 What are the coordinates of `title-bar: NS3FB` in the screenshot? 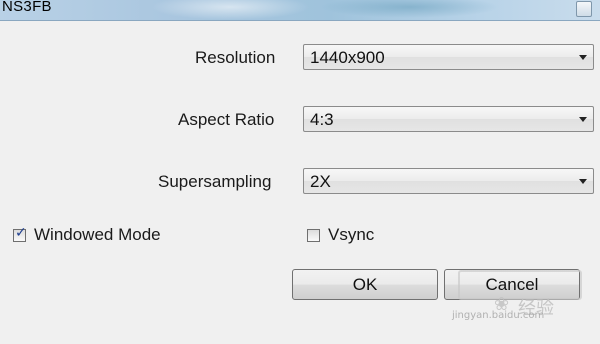 It's located at (300, 10).